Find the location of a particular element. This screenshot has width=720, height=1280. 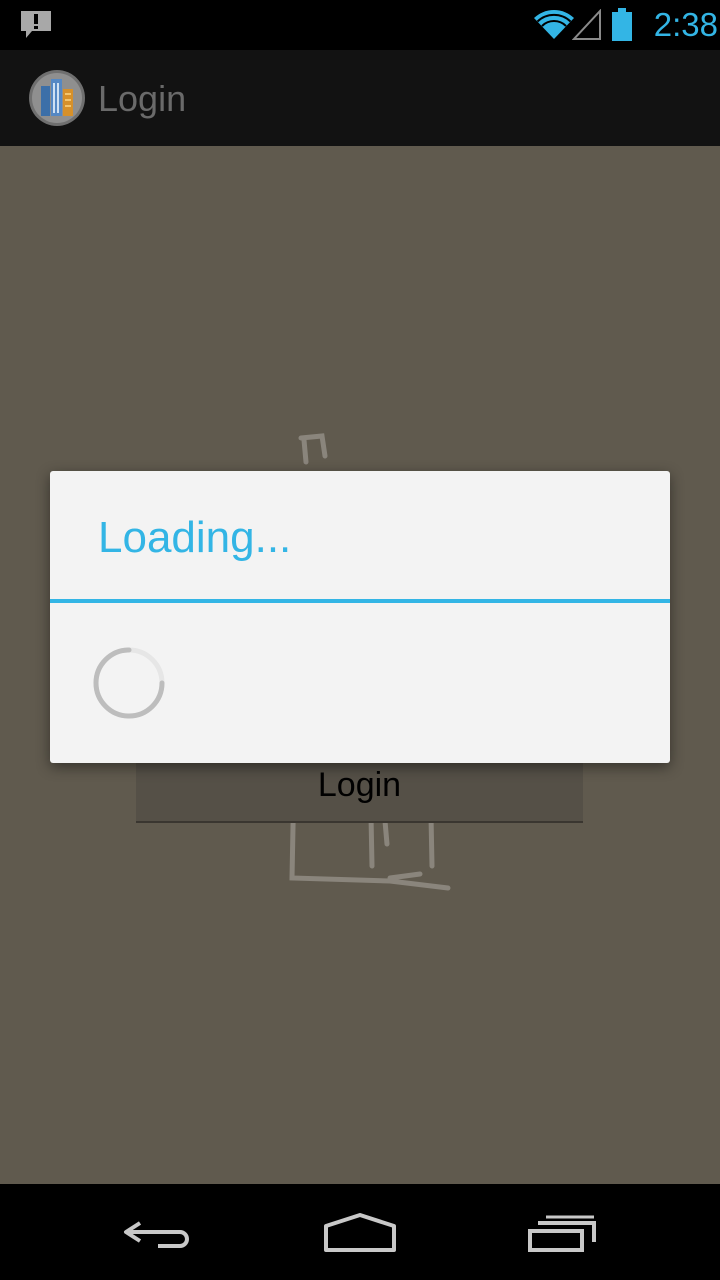

wifi-icon is located at coordinates (554, 25).